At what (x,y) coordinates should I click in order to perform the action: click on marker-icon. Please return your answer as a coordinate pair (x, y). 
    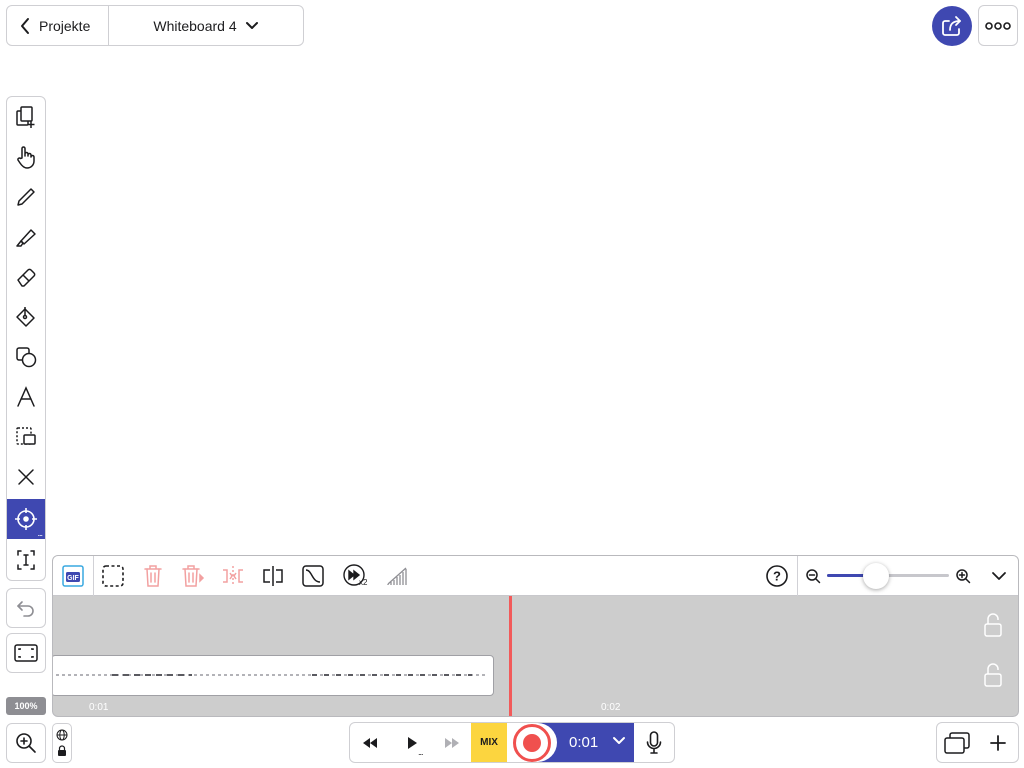
    Looking at the image, I should click on (26, 237).